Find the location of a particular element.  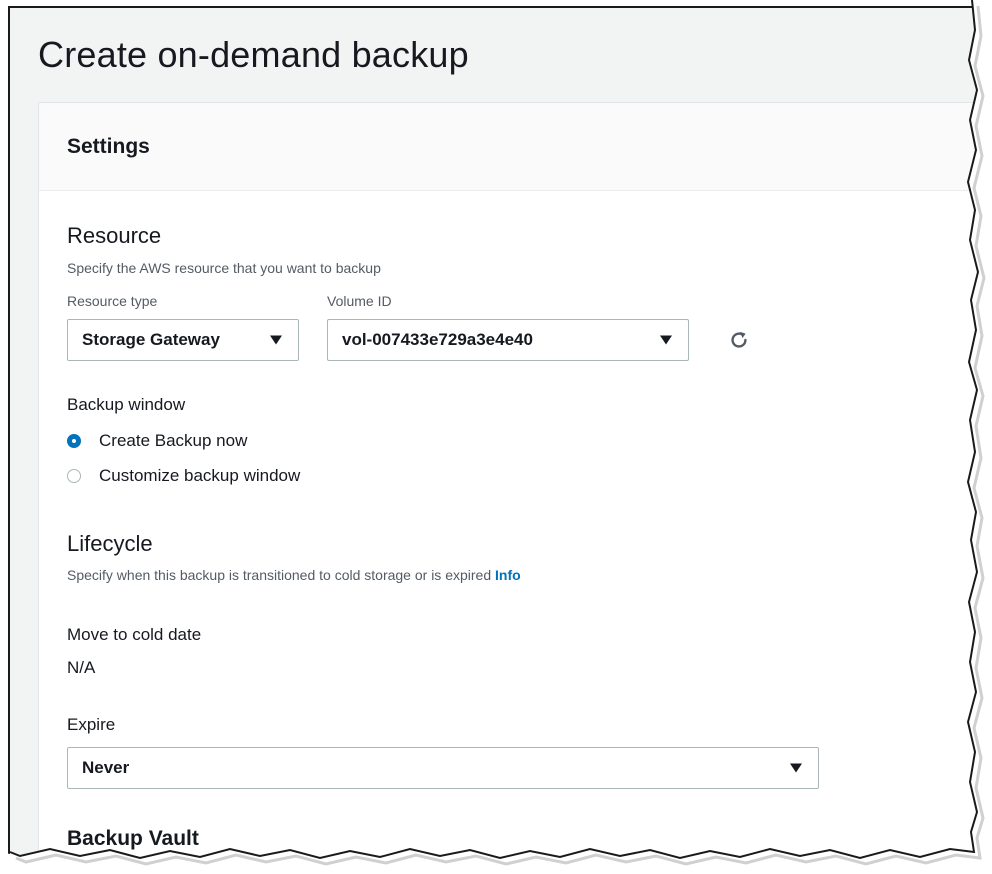

expire-label: Expire is located at coordinates (91, 724).